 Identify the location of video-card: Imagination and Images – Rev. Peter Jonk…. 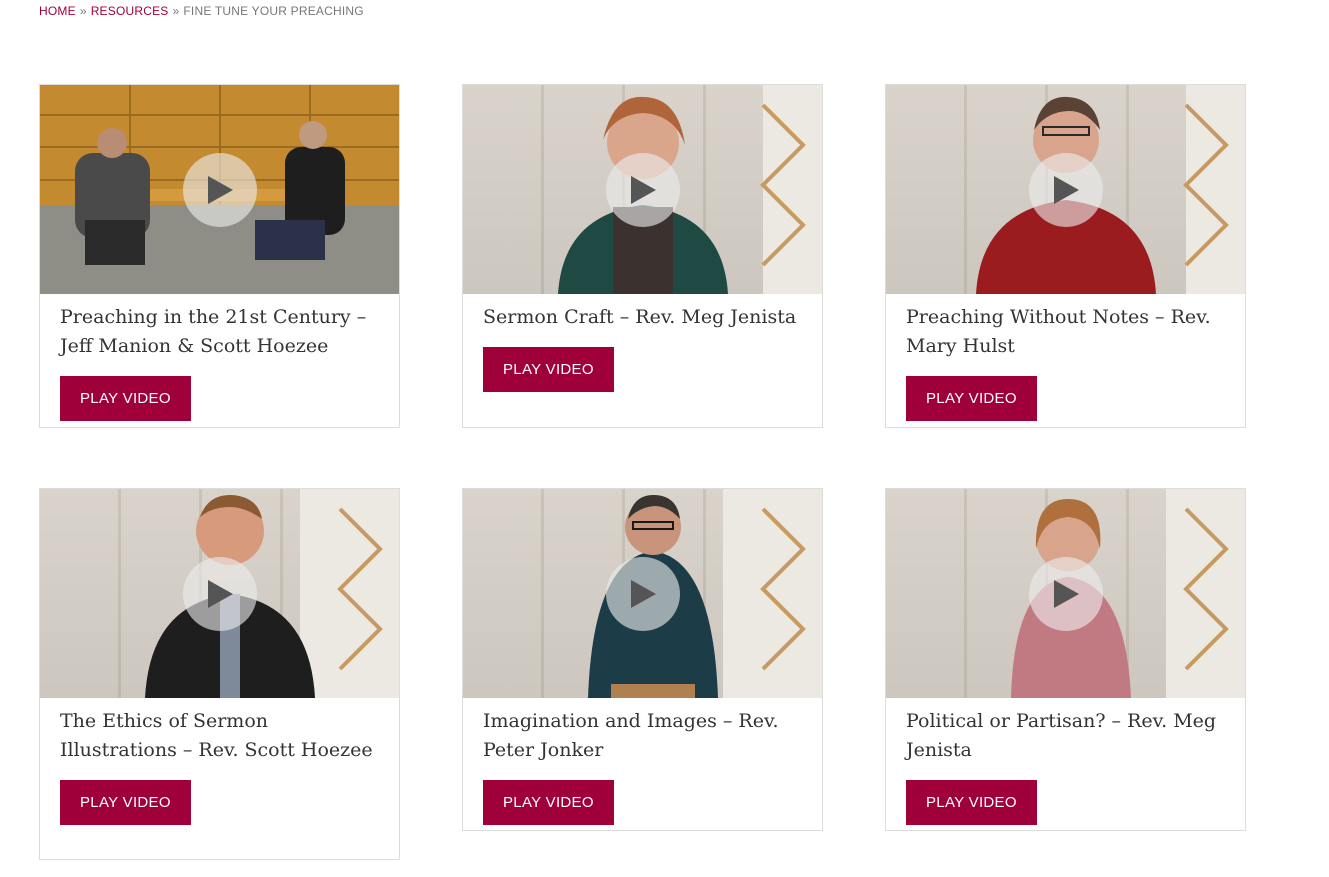
(642, 659).